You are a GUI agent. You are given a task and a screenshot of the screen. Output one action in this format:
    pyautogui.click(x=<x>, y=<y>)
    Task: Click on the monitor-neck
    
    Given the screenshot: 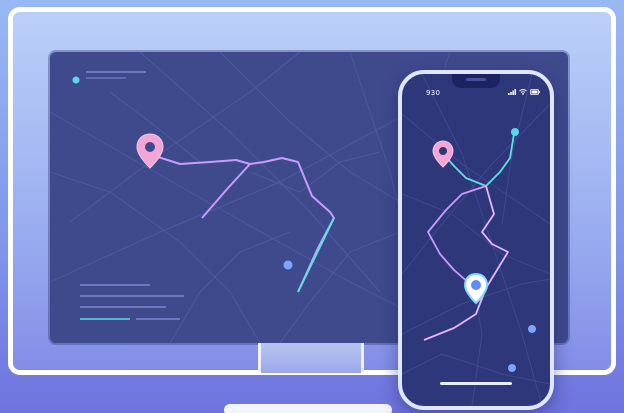 What is the action you would take?
    pyautogui.click(x=311, y=358)
    